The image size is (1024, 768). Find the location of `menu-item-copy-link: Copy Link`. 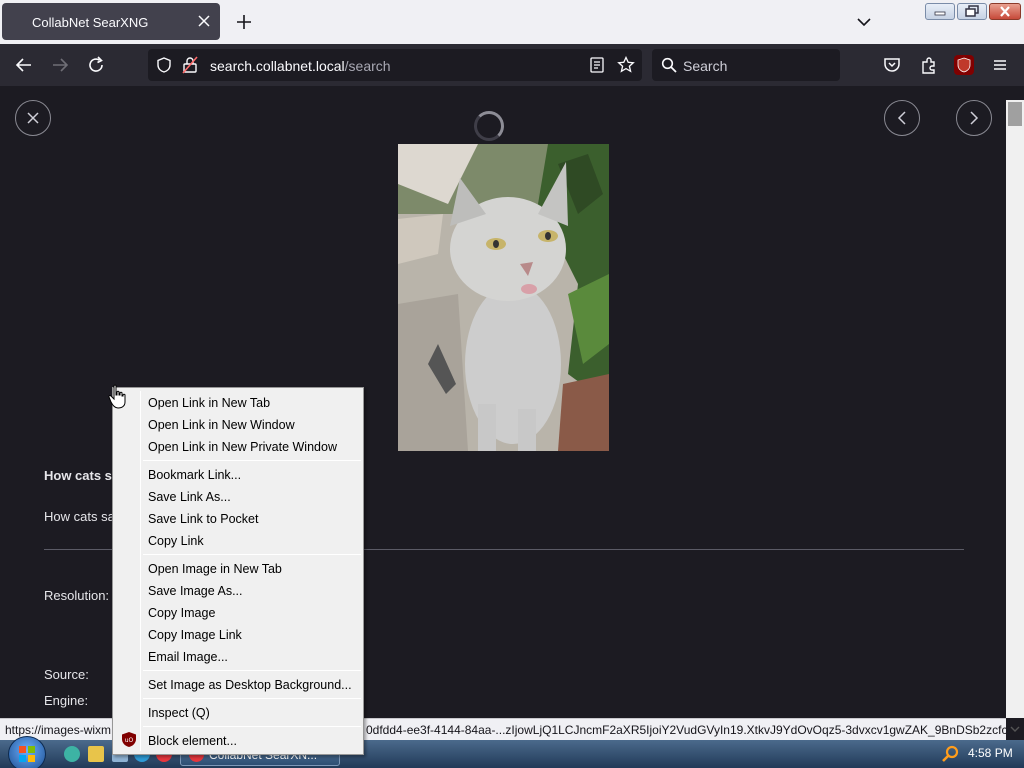

menu-item-copy-link: Copy Link is located at coordinates (176, 541).